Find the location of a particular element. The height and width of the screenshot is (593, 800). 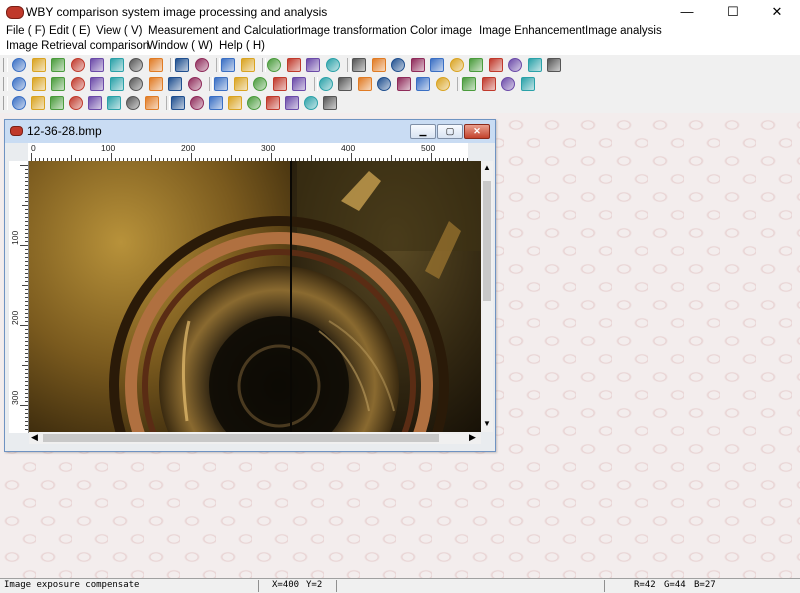

save-icon is located at coordinates (155, 65).